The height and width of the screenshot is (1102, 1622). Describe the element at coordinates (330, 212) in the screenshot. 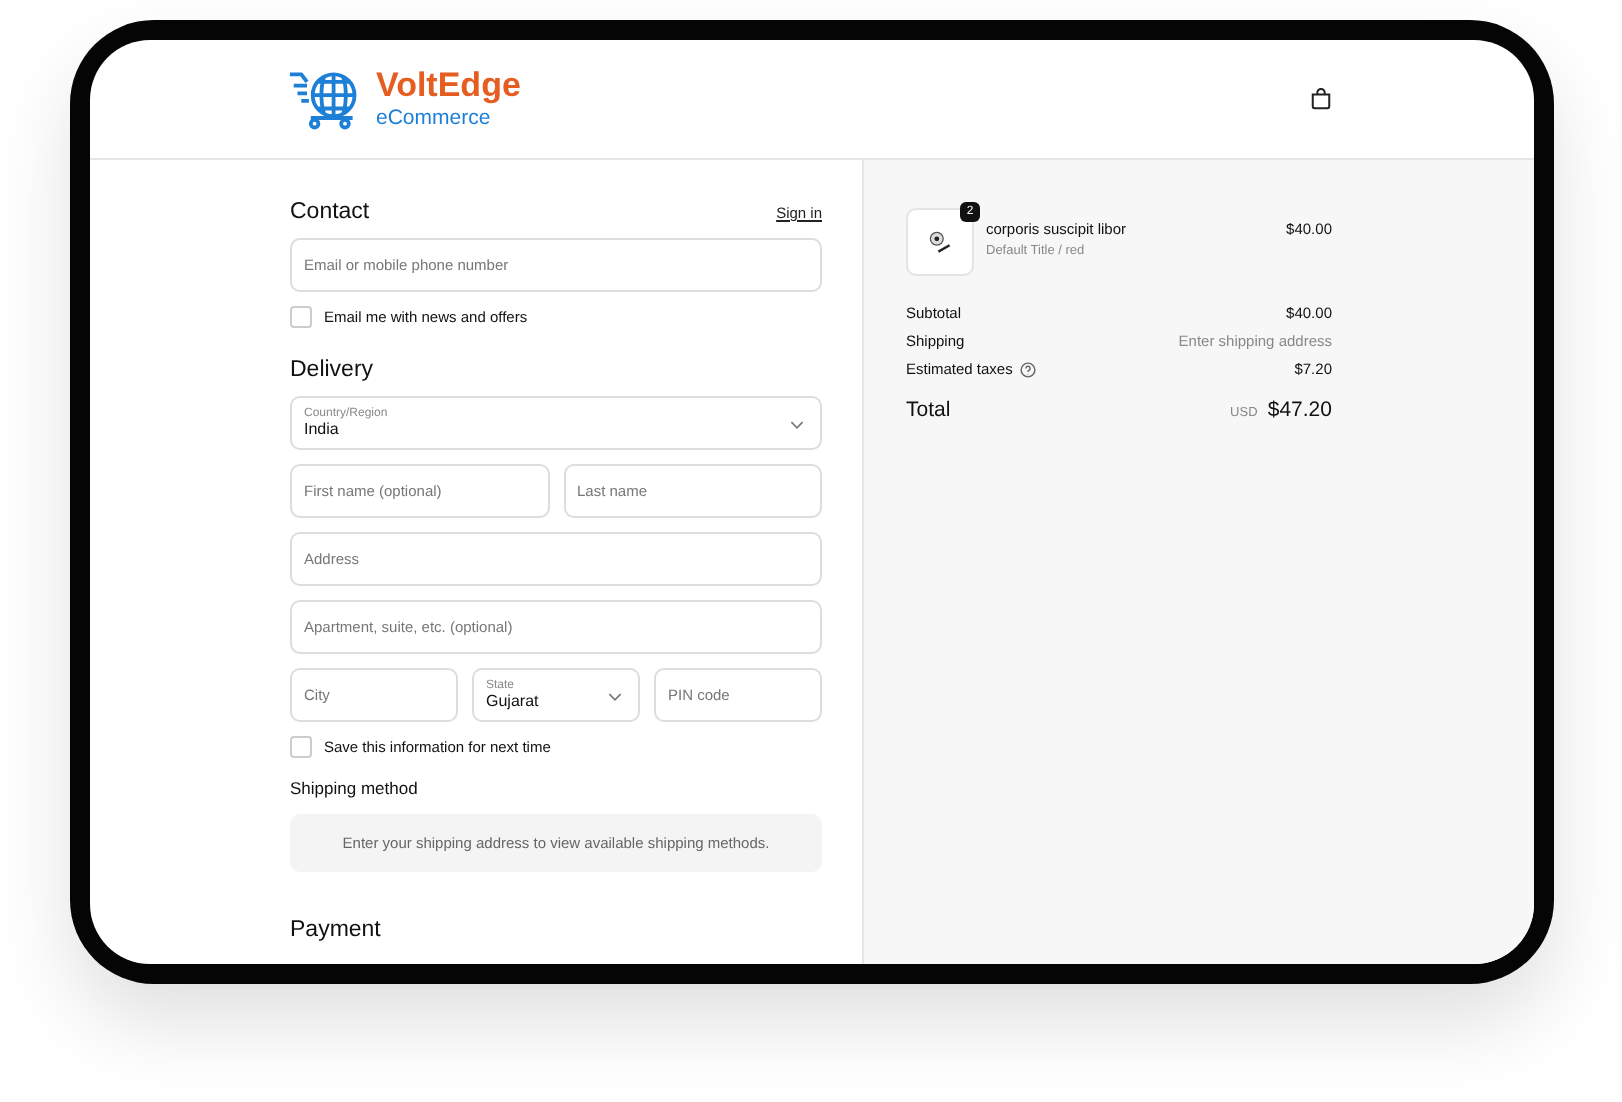

I see `section-heading: Contact` at that location.